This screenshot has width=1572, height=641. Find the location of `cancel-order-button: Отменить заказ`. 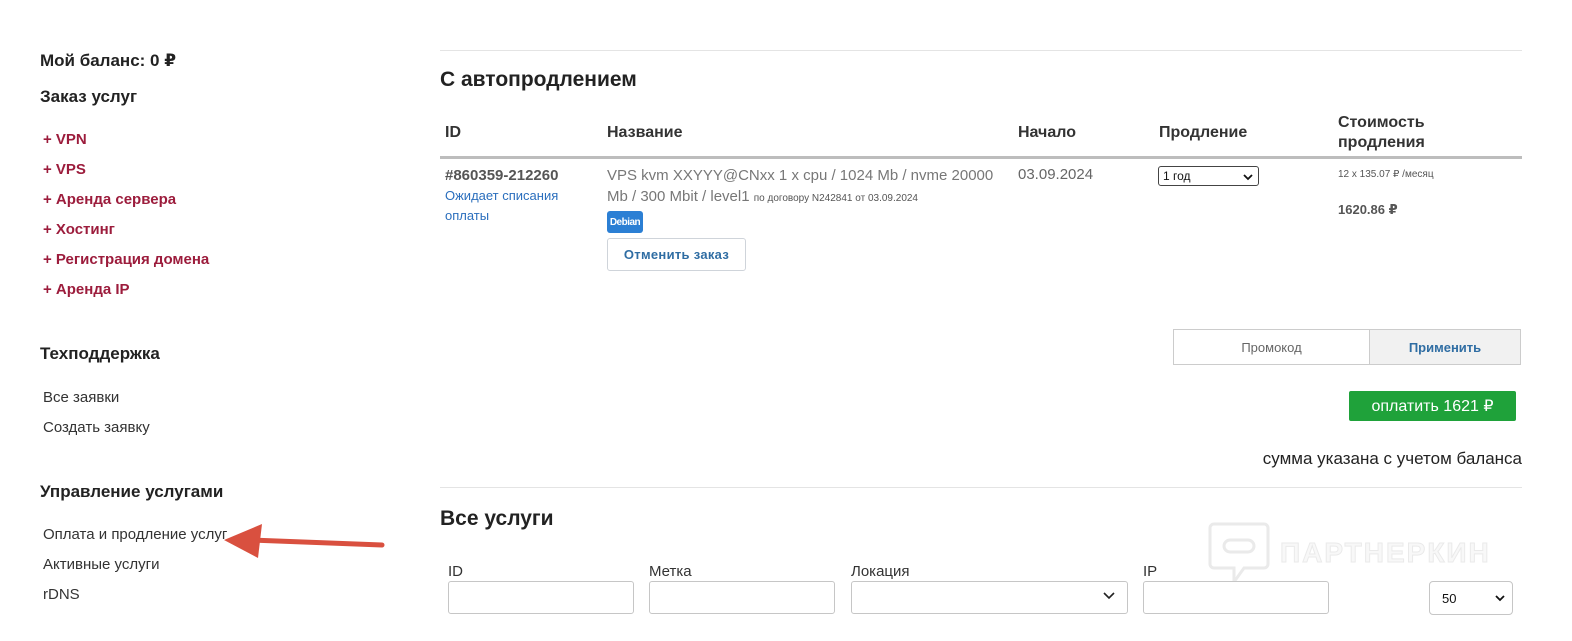

cancel-order-button: Отменить заказ is located at coordinates (676, 254).